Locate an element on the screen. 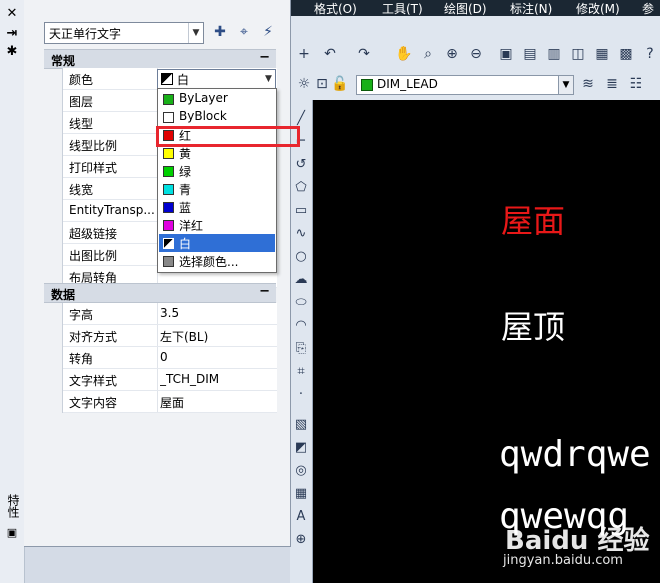 Image resolution: width=660 pixels, height=583 pixels. add-selected-icon: ⊕ is located at coordinates (301, 540).